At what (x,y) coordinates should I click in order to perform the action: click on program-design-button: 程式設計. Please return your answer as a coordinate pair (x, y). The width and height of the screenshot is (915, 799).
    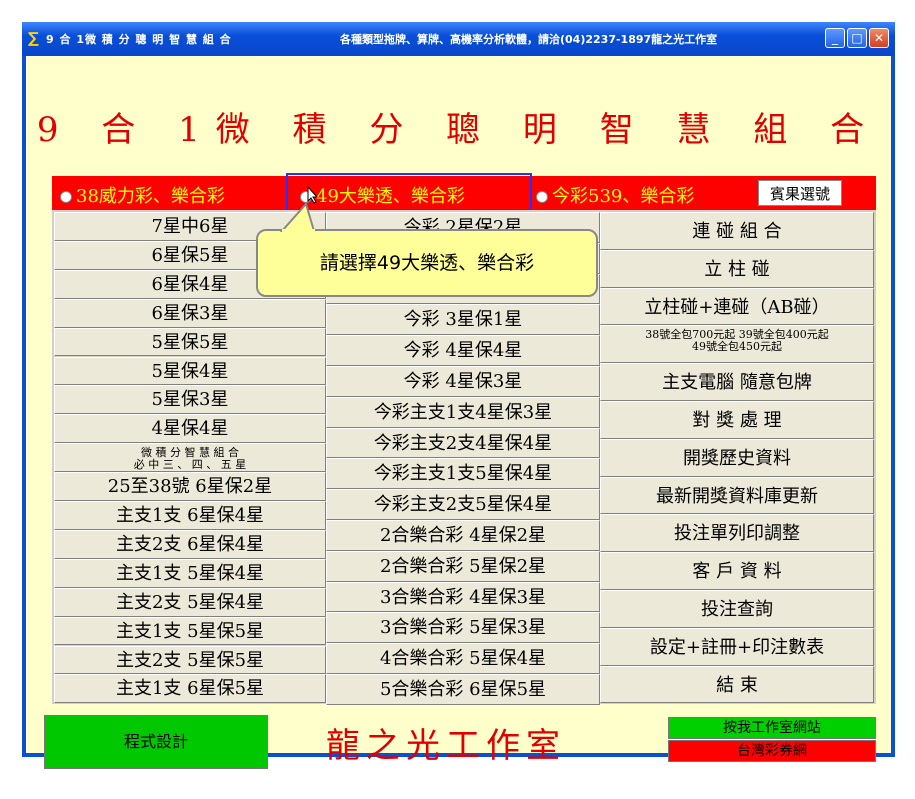
    Looking at the image, I should click on (156, 742).